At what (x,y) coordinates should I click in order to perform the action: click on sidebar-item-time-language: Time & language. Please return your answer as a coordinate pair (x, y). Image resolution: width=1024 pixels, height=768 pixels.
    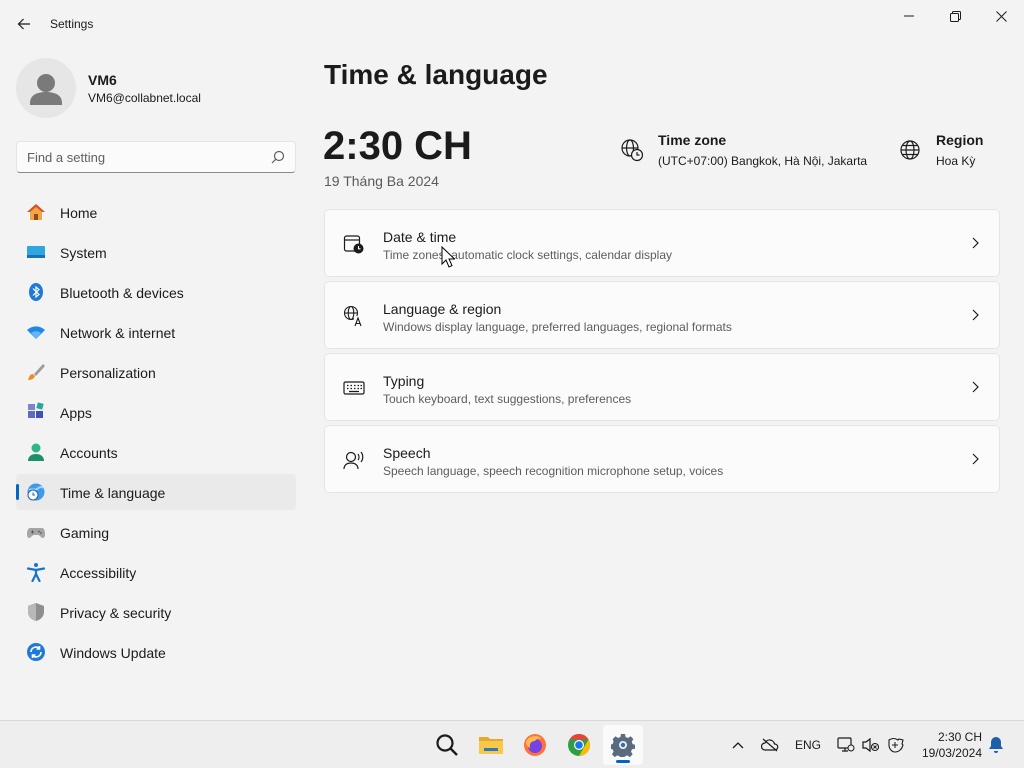
    Looking at the image, I should click on (156, 492).